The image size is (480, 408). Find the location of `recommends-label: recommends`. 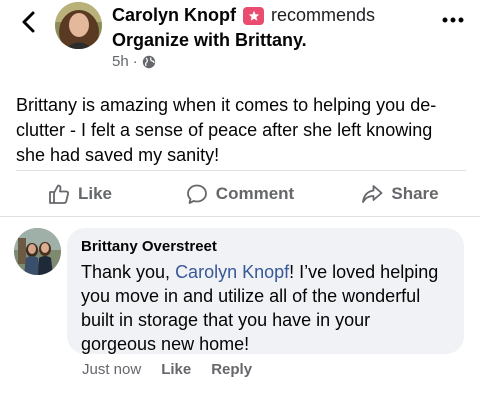

recommends-label: recommends is located at coordinates (323, 15).